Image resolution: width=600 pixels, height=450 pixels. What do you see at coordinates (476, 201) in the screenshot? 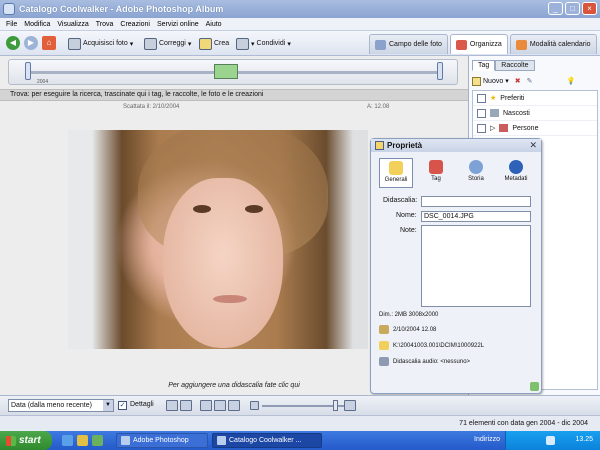
I see `caption-input` at bounding box center [476, 201].